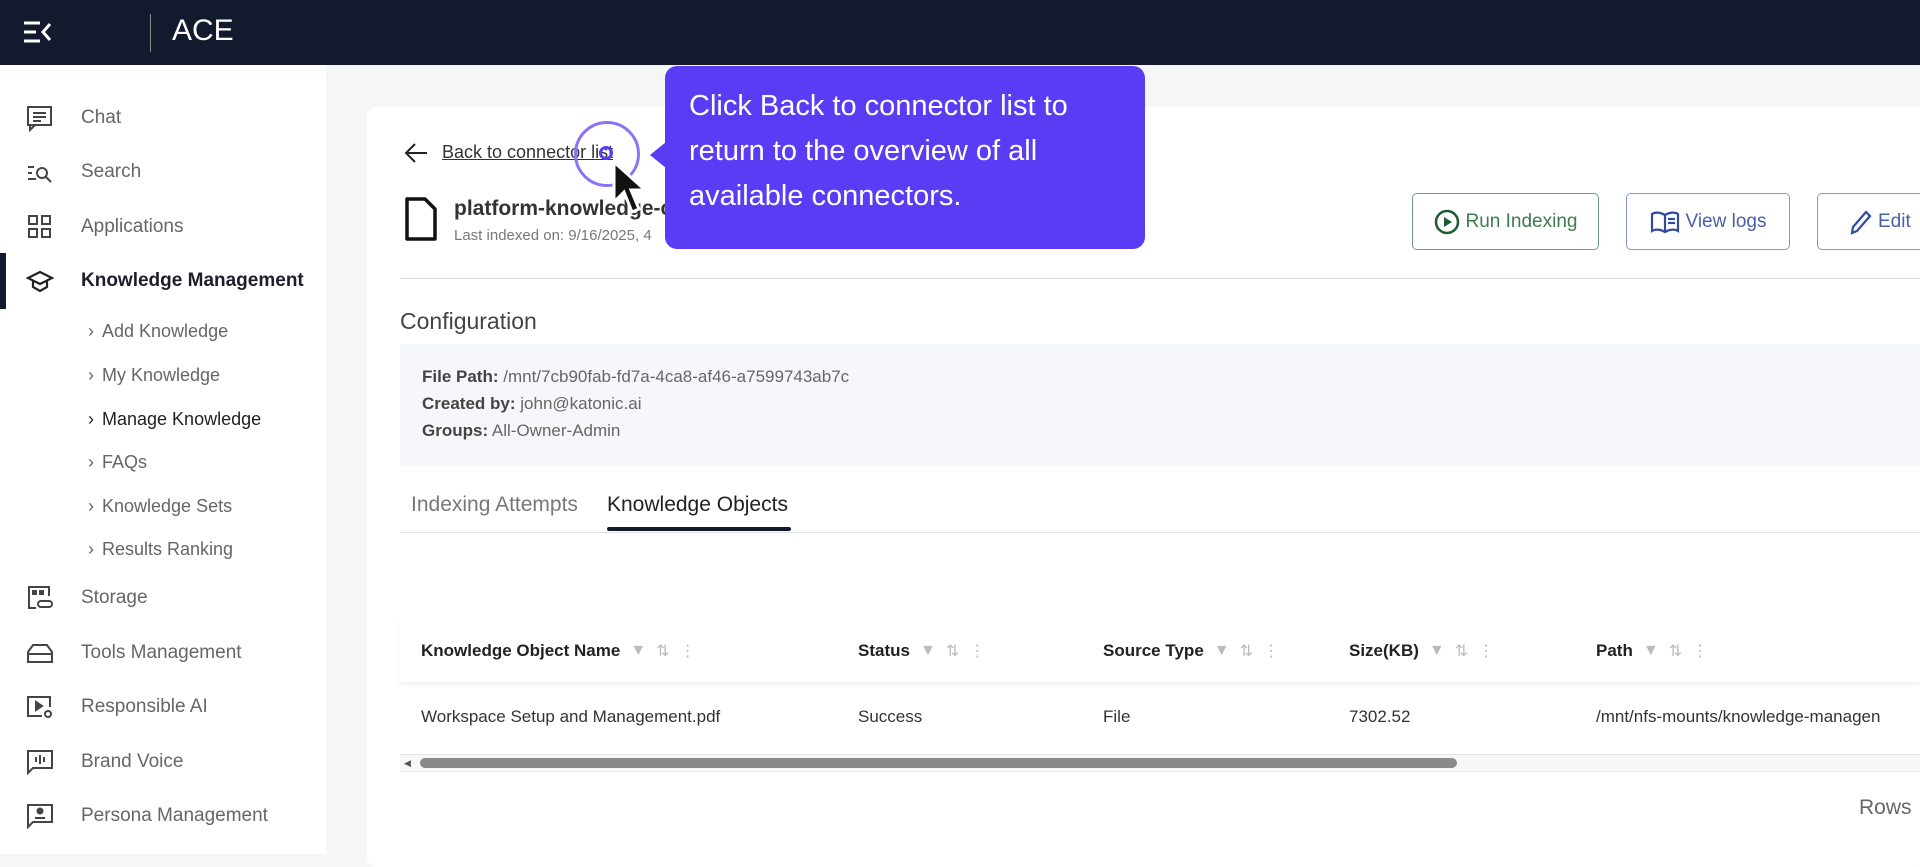  I want to click on click-dot, so click(606, 153).